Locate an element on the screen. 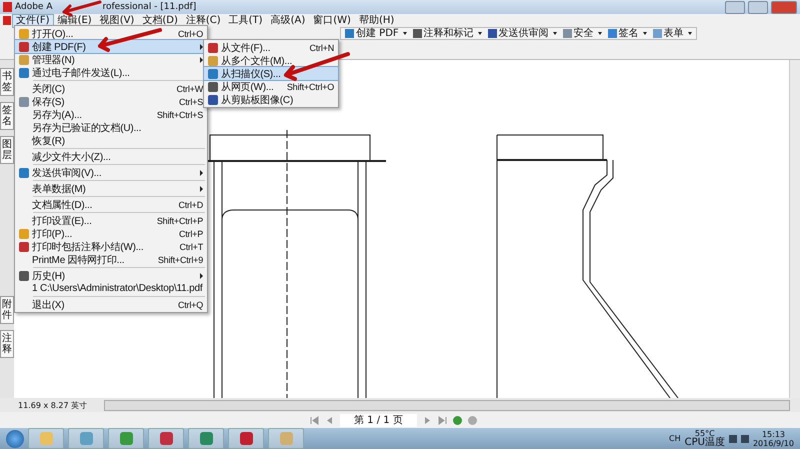 This screenshot has width=800, height=449. side-tab: 图层 is located at coordinates (7, 150).